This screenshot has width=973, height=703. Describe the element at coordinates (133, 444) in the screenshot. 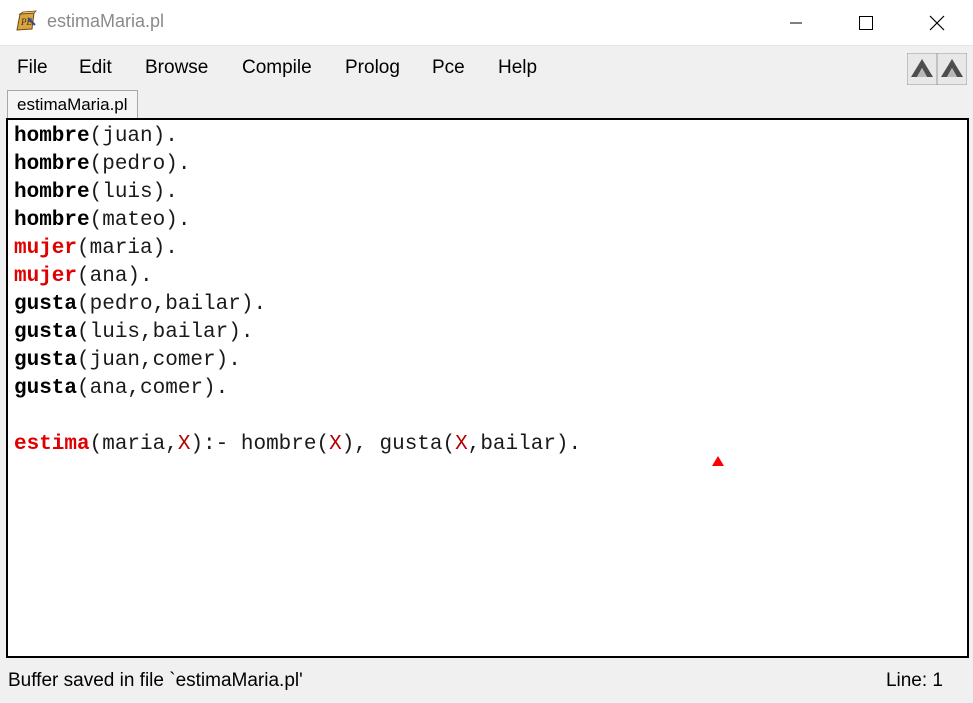

I see `rule-part: (maria,` at that location.